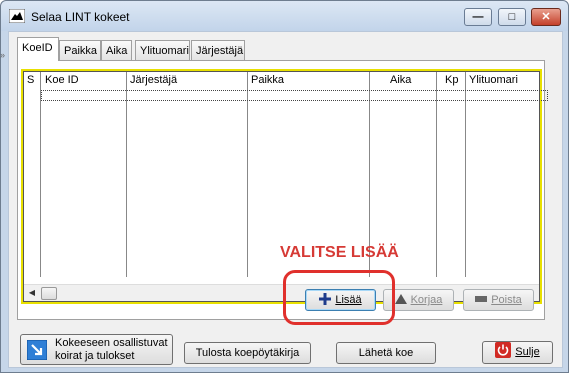 The image size is (571, 375). I want to click on close-window-button: ✕, so click(546, 17).